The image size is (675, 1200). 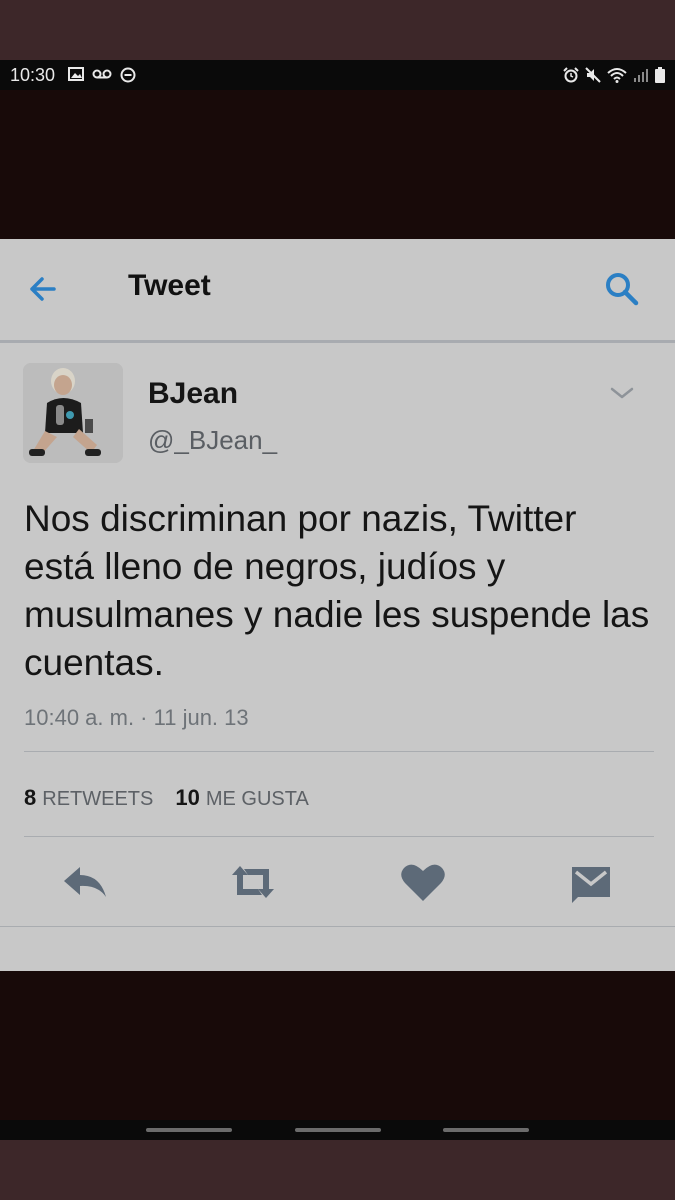 What do you see at coordinates (257, 799) in the screenshot?
I see `likes-label: ME GUSTA` at bounding box center [257, 799].